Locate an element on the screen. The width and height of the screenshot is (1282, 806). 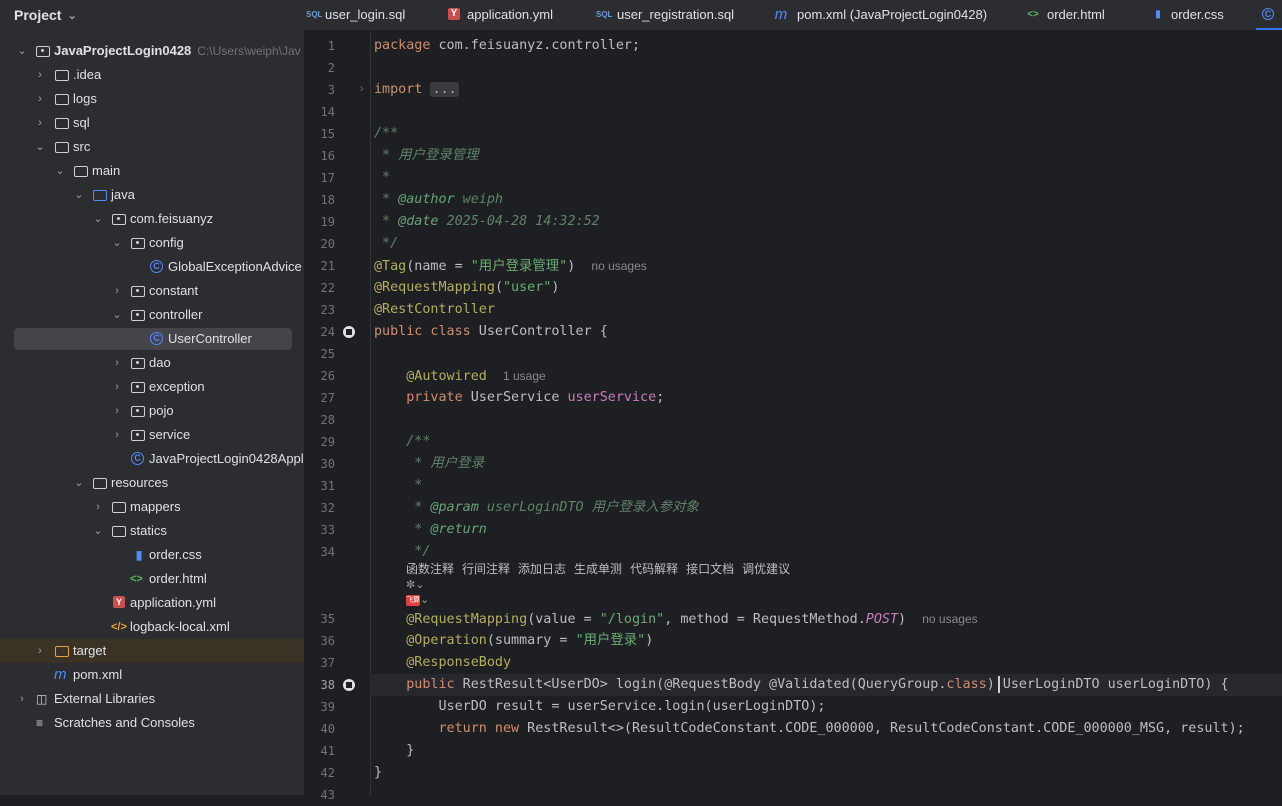
tree-item-controller: ⌄ controller is located at coordinates (152, 315).